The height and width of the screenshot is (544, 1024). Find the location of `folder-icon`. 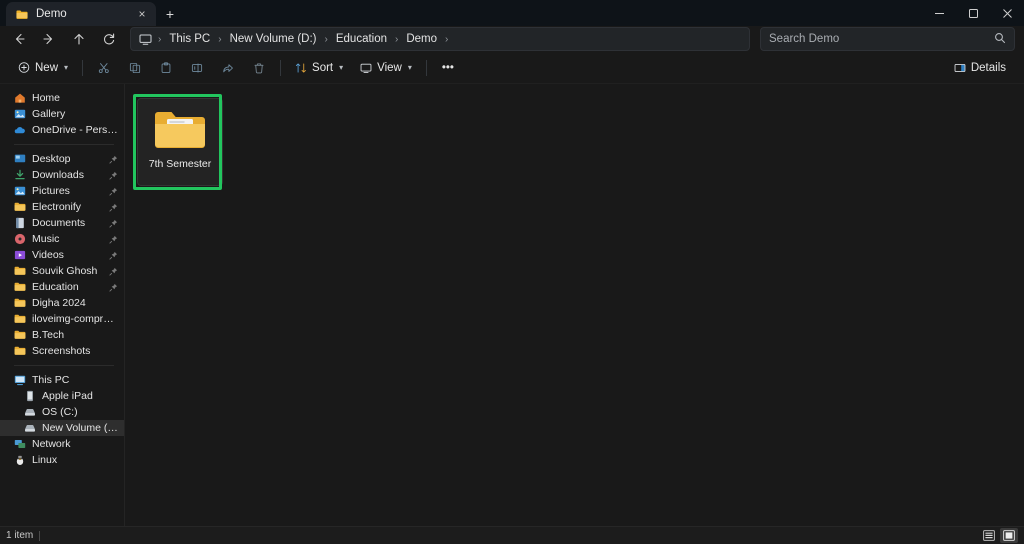

folder-icon is located at coordinates (20, 287).